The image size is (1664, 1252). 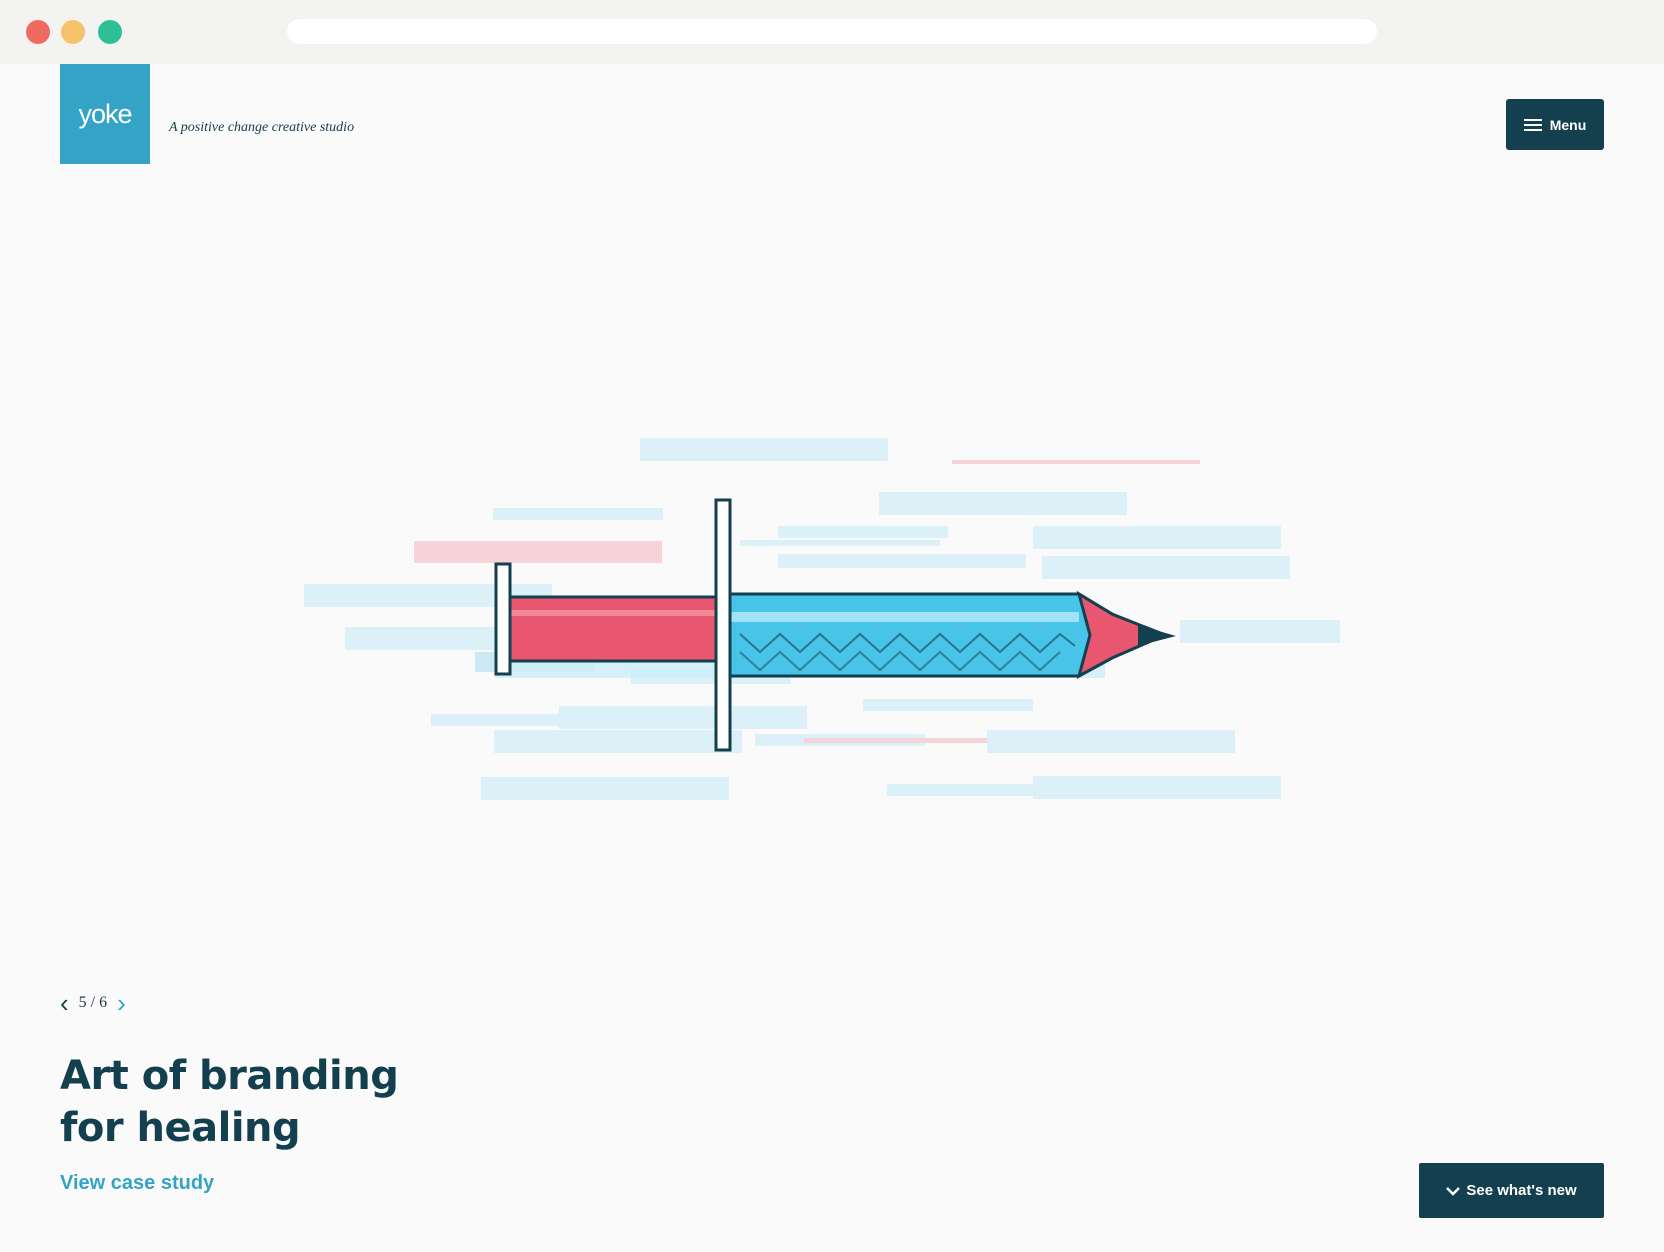 I want to click on browser-chrome, so click(x=832, y=32).